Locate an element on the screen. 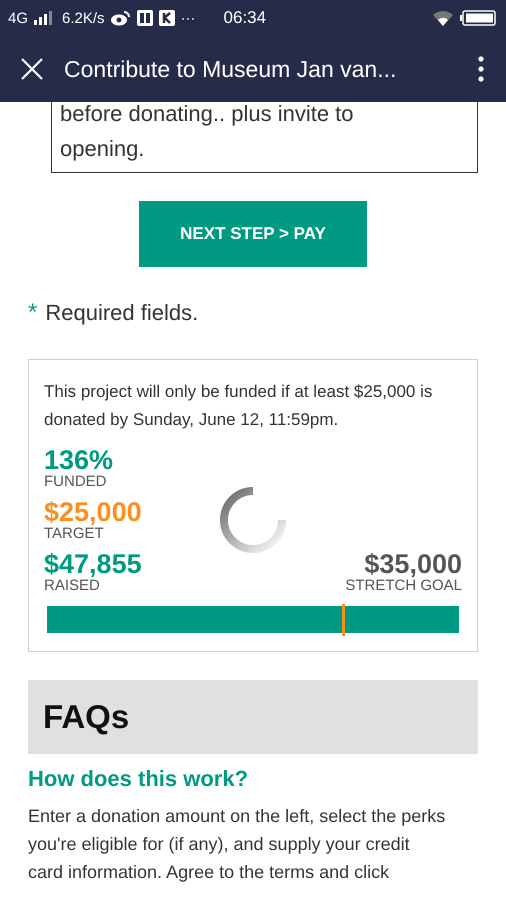 This screenshot has height=900, width=506. message-field: before donating.. plus invite to opening. is located at coordinates (264, 134).